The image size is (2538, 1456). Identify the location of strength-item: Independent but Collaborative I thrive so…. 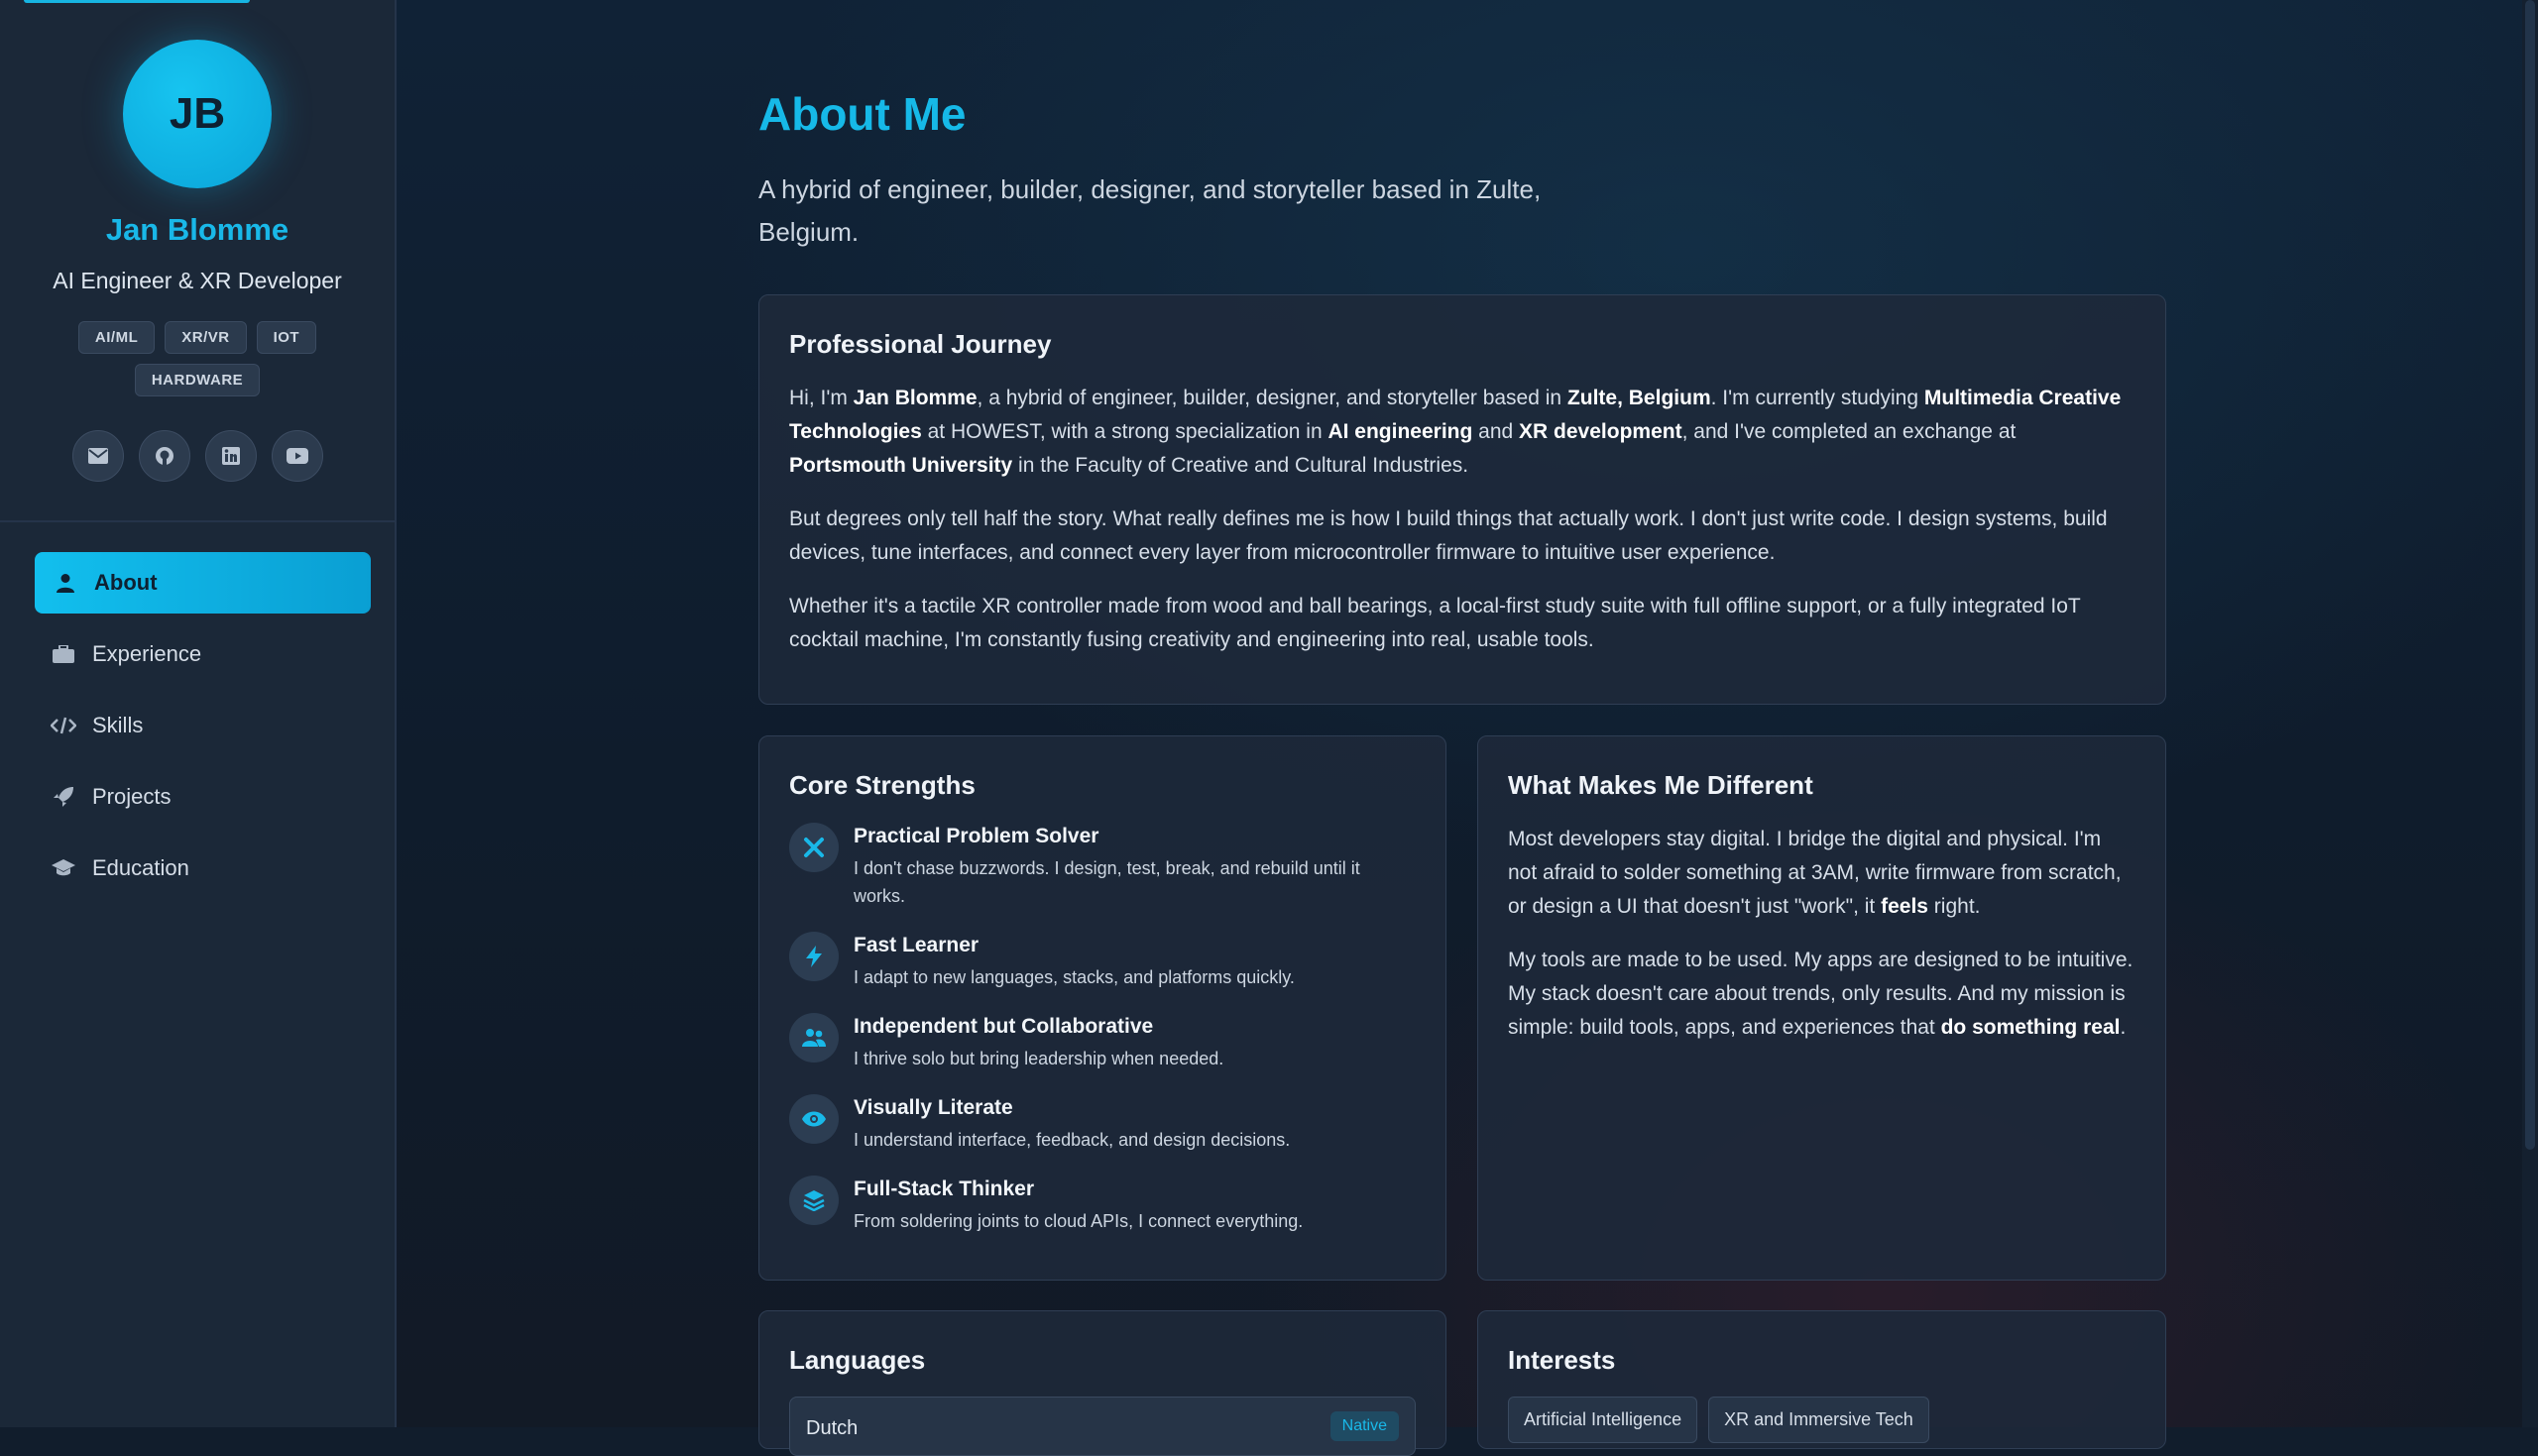
(1102, 1042).